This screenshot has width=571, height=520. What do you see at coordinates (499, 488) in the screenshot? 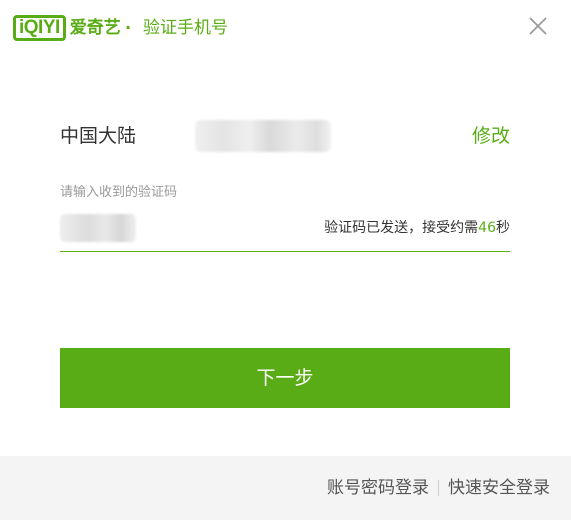
I see `quick-login-link: 快速安全登录` at bounding box center [499, 488].